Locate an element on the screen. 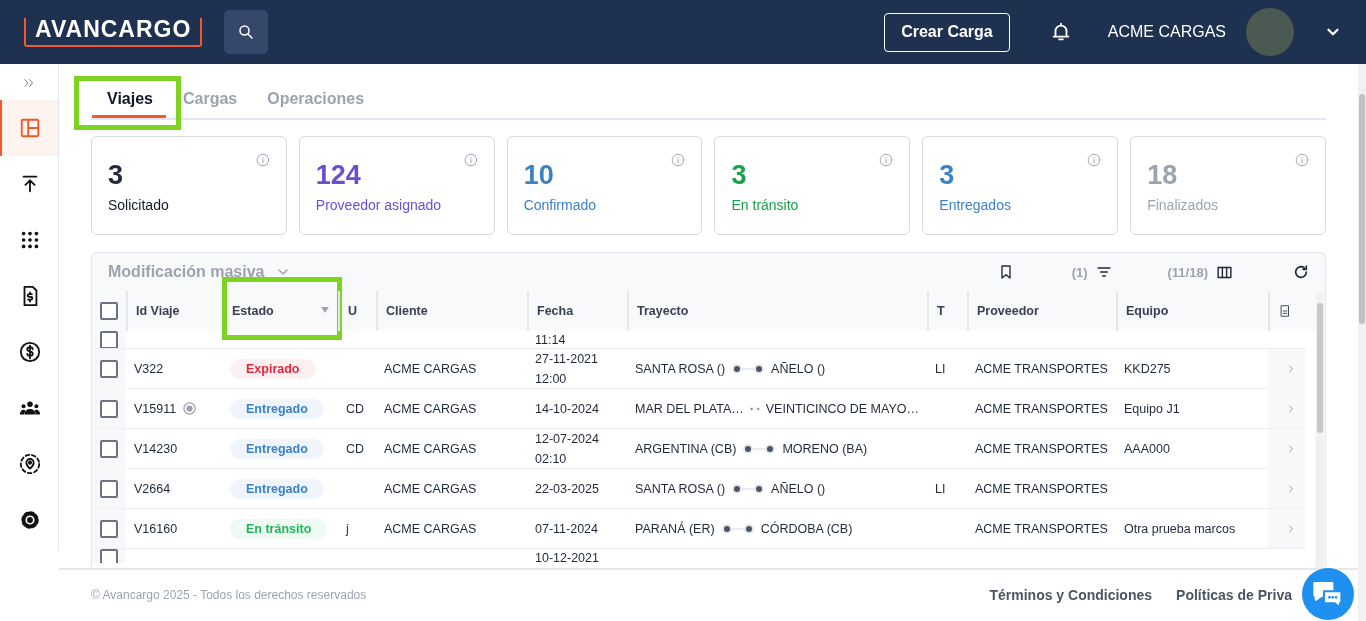 The width and height of the screenshot is (1366, 621). trip-date: 27-11-2021 is located at coordinates (566, 359).